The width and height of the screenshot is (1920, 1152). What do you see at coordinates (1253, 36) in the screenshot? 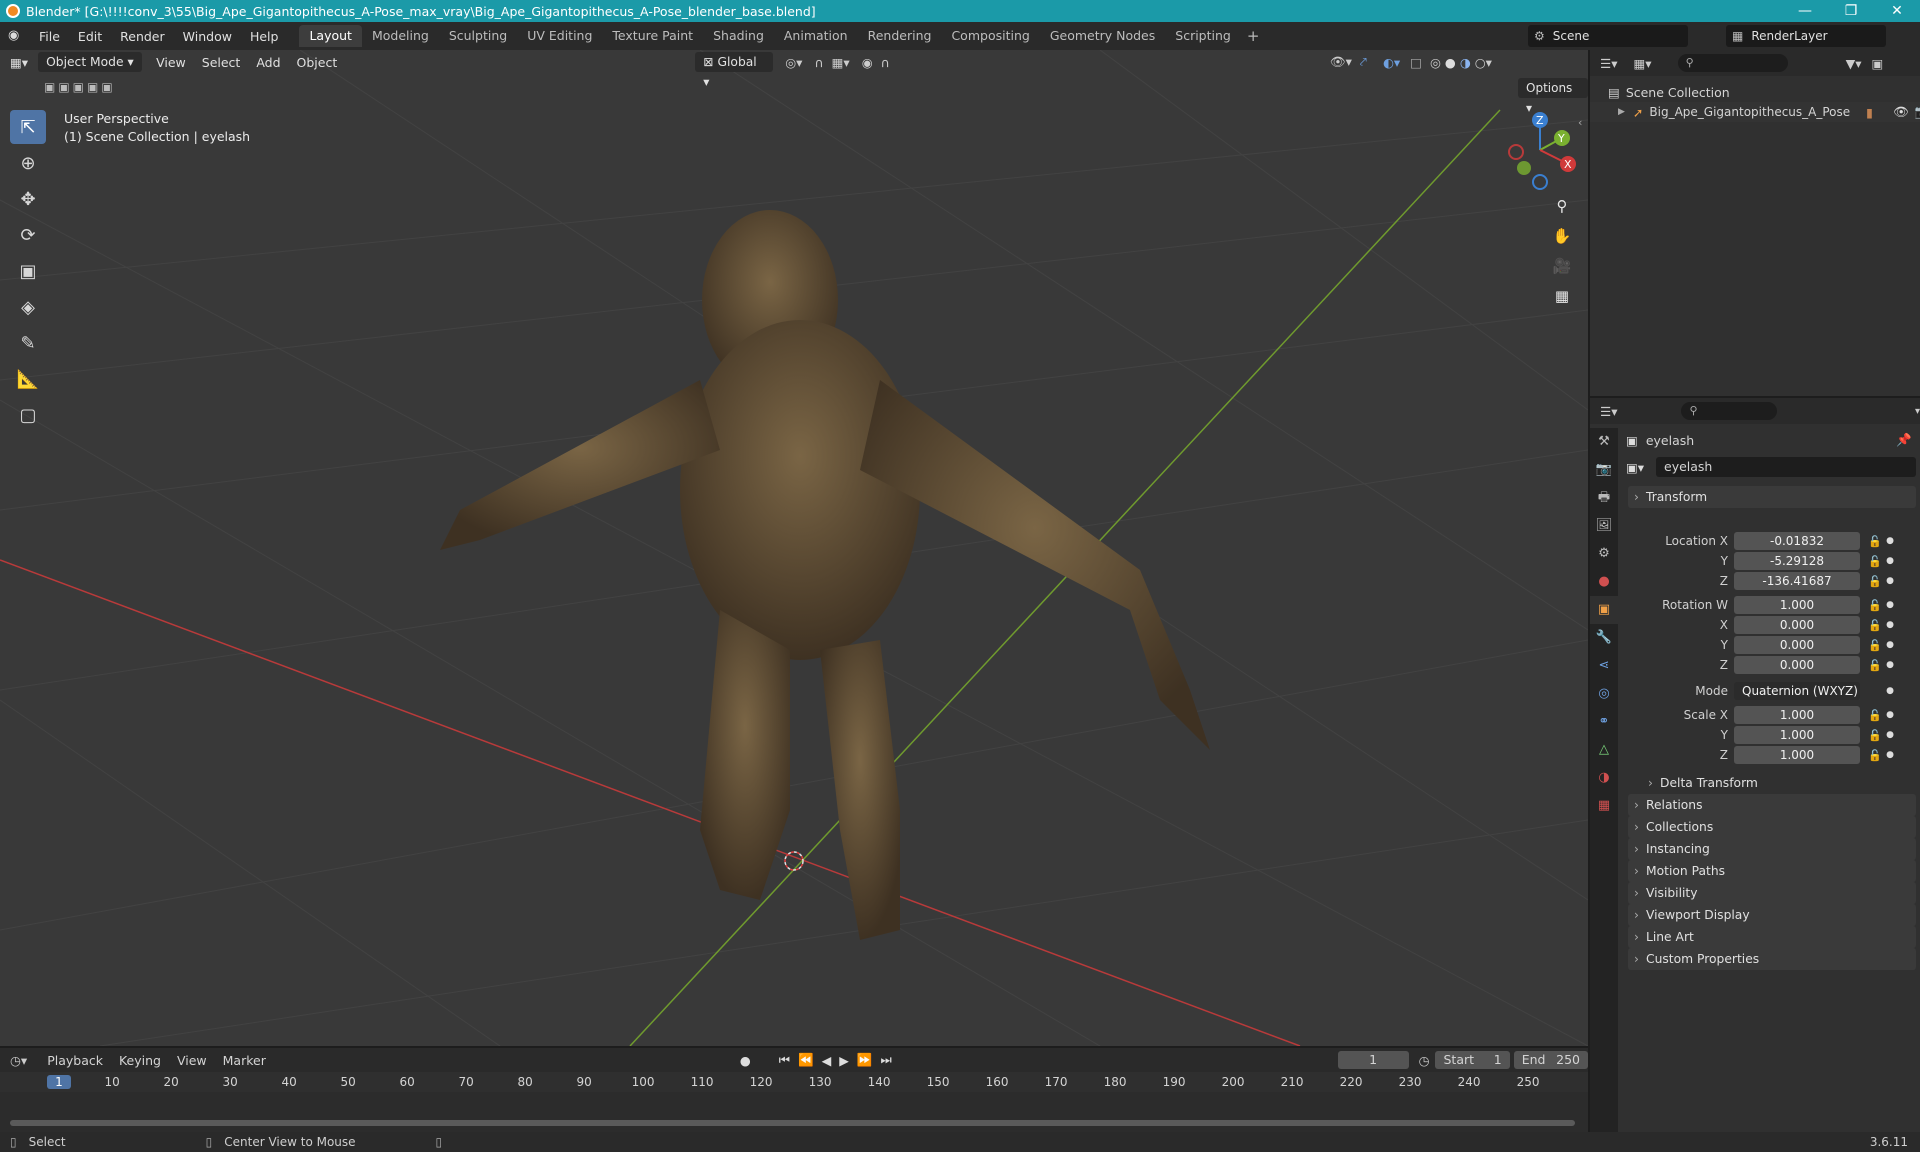
I see `add-workspace-icon: +` at bounding box center [1253, 36].